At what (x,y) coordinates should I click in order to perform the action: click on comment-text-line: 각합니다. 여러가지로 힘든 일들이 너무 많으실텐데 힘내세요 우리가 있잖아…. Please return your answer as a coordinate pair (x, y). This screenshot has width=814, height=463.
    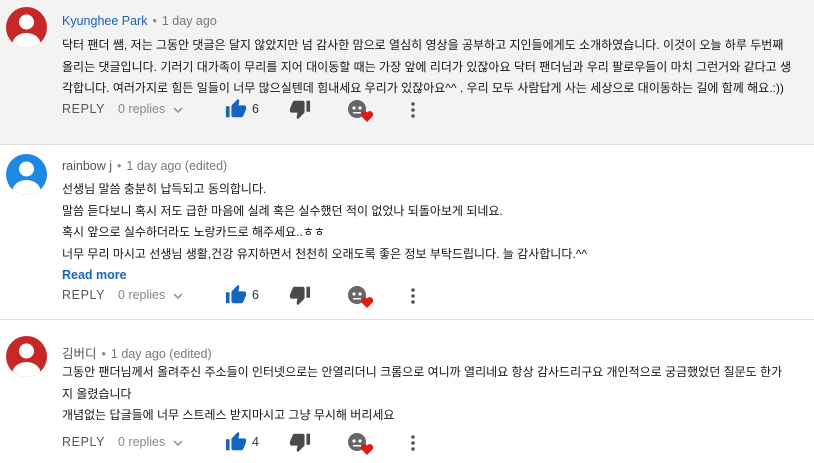
    Looking at the image, I should click on (423, 88).